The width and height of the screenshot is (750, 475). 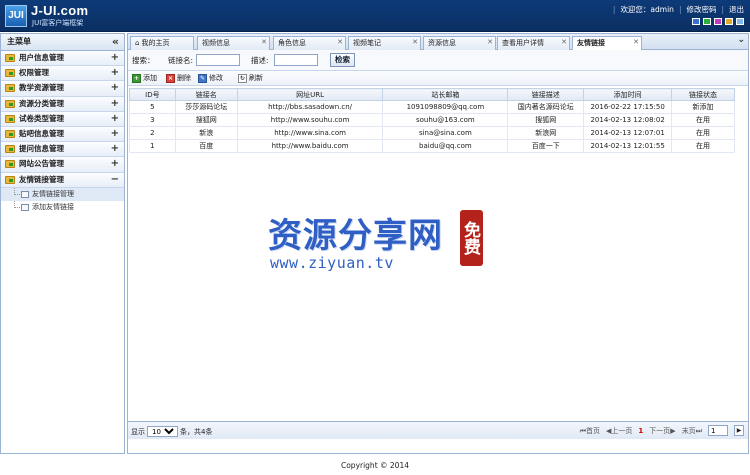 I want to click on collapse-group-icon: −, so click(x=115, y=180).